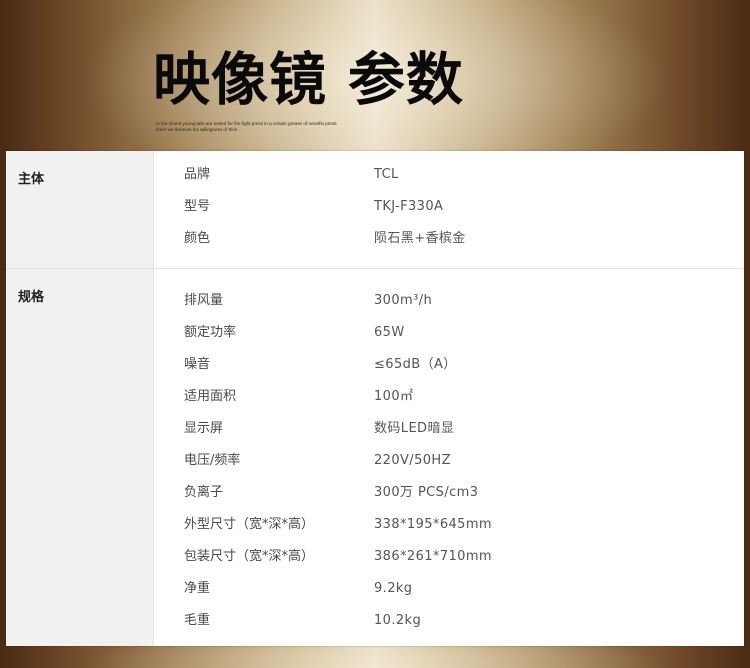 This screenshot has height=668, width=750. I want to click on spec-row: 电压/频率 220V/50HZ, so click(449, 461).